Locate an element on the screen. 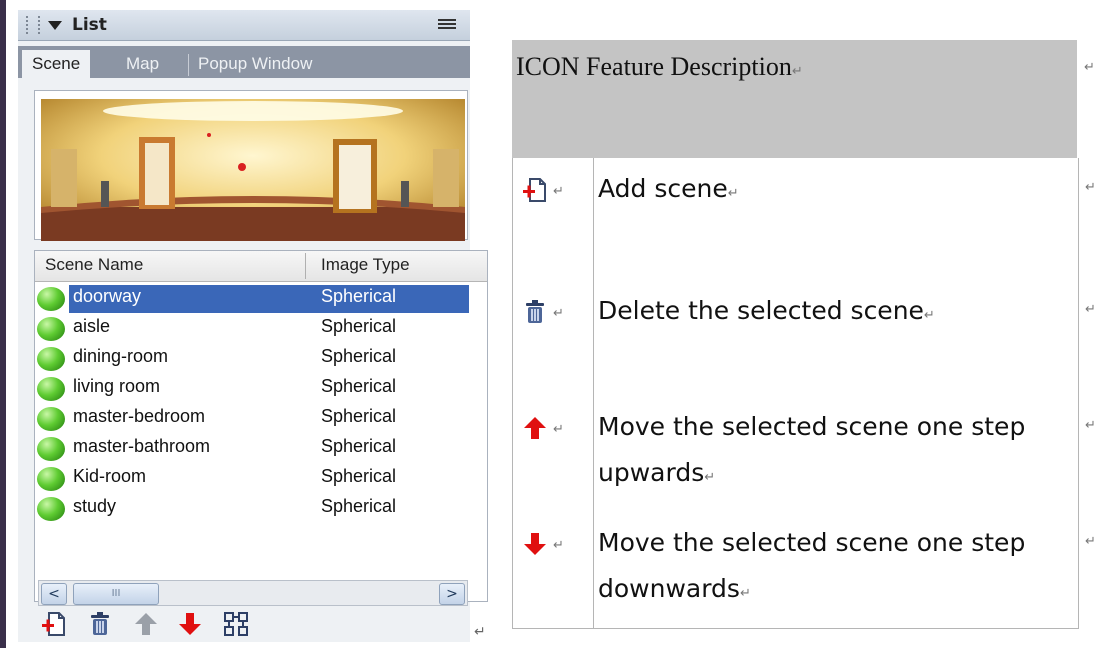 The image size is (1112, 648). scroll-thumb: III is located at coordinates (116, 594).